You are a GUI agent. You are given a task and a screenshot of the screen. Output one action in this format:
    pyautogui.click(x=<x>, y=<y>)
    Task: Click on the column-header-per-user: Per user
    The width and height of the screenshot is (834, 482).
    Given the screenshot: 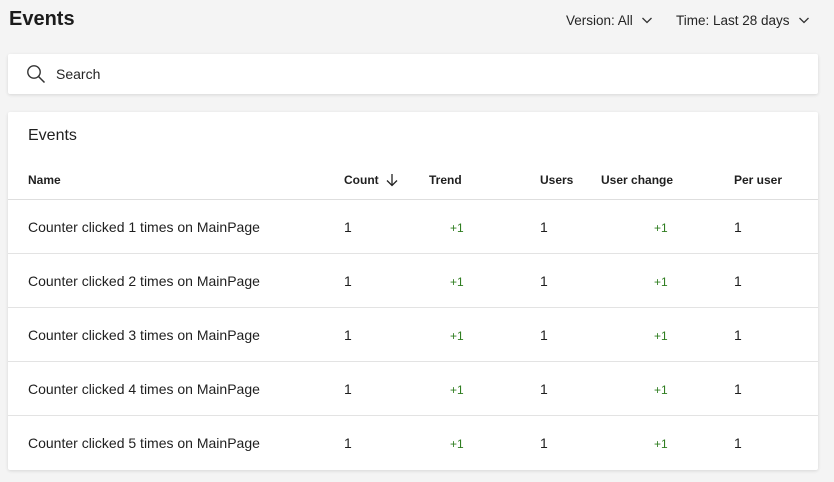 What is the action you would take?
    pyautogui.click(x=758, y=180)
    